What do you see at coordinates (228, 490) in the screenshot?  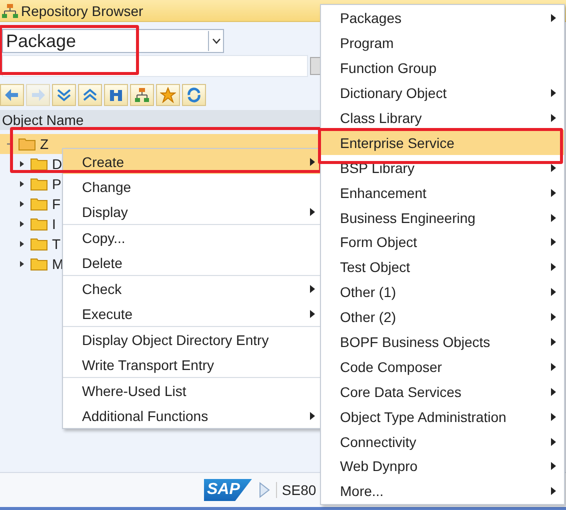 I see `sap-logo: SAP` at bounding box center [228, 490].